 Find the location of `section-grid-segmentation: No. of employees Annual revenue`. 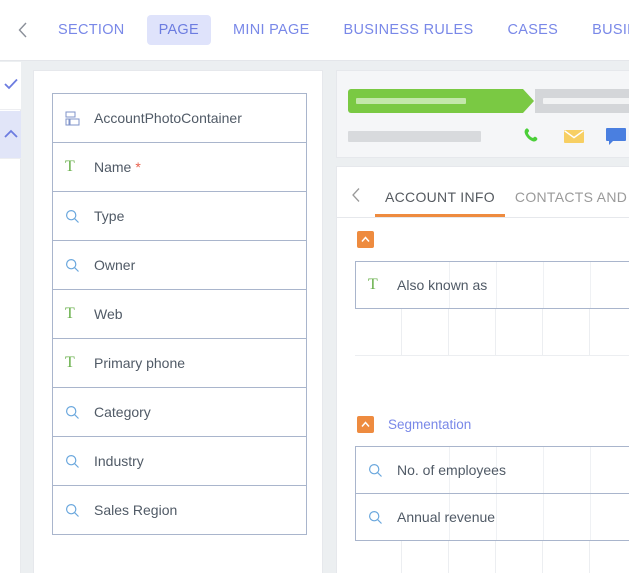

section-grid-segmentation: No. of employees Annual revenue is located at coordinates (492, 509).